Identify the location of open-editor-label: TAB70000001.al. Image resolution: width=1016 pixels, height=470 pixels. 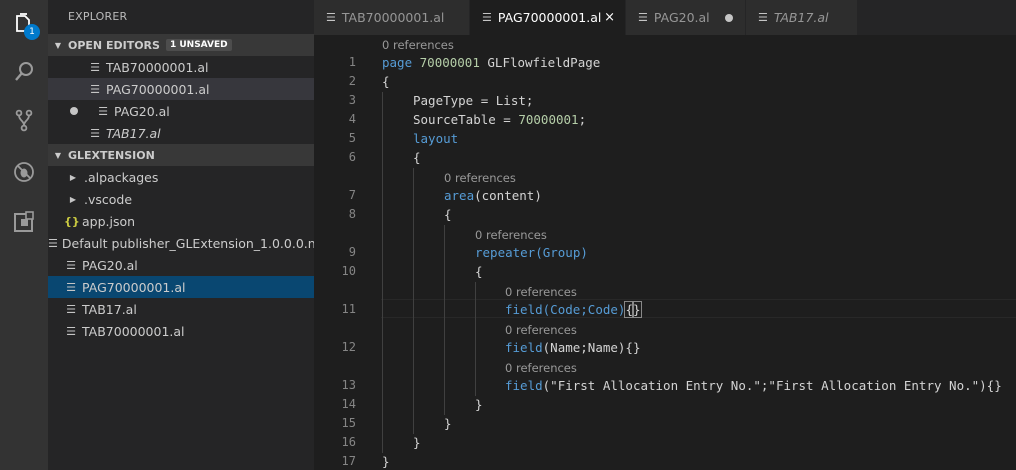
(157, 67).